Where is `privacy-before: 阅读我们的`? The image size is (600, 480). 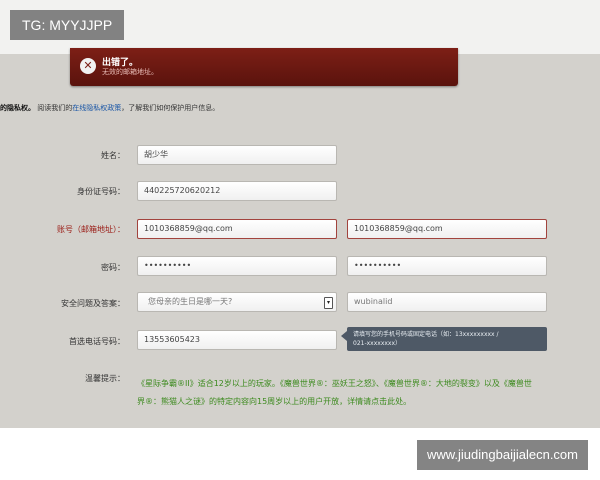
privacy-before: 阅读我们的 is located at coordinates (55, 108).